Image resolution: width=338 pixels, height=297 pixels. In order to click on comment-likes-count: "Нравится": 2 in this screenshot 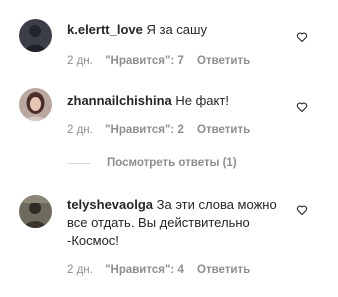, I will do `click(144, 130)`.